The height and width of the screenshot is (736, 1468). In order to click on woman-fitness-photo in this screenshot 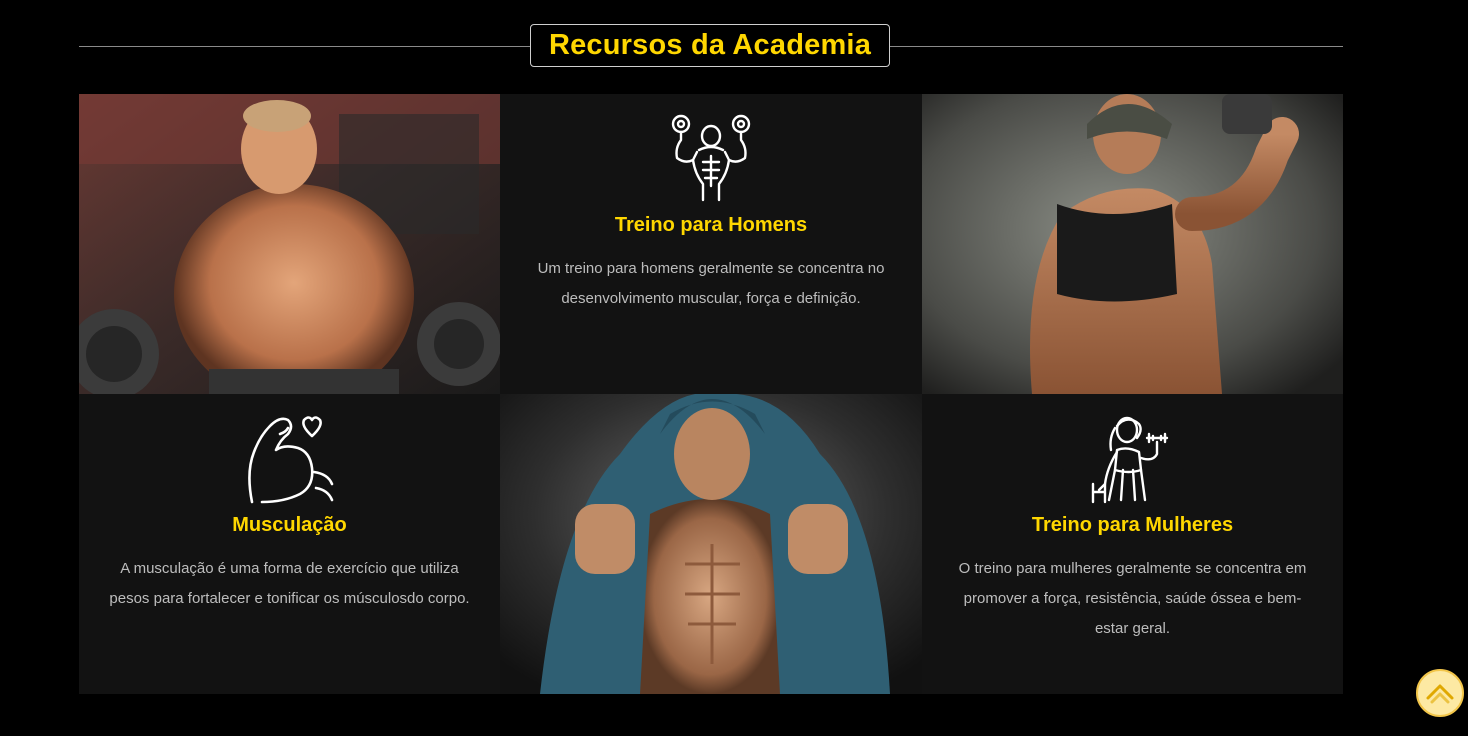, I will do `click(1132, 244)`.